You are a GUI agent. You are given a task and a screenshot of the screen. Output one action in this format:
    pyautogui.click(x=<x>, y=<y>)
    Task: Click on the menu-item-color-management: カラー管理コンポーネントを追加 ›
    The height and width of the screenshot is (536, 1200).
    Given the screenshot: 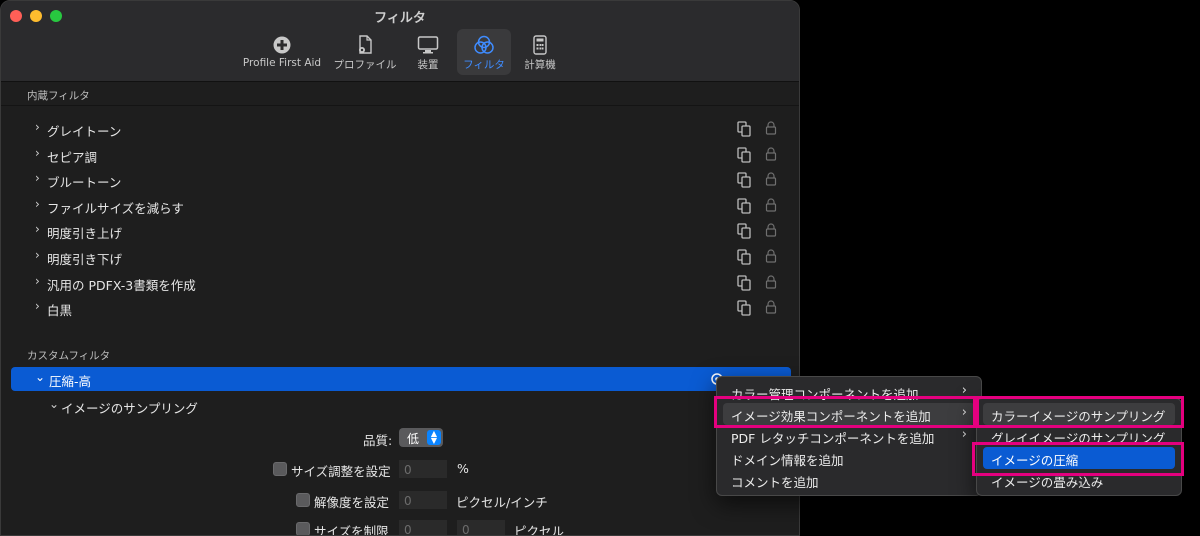 What is the action you would take?
    pyautogui.click(x=849, y=392)
    